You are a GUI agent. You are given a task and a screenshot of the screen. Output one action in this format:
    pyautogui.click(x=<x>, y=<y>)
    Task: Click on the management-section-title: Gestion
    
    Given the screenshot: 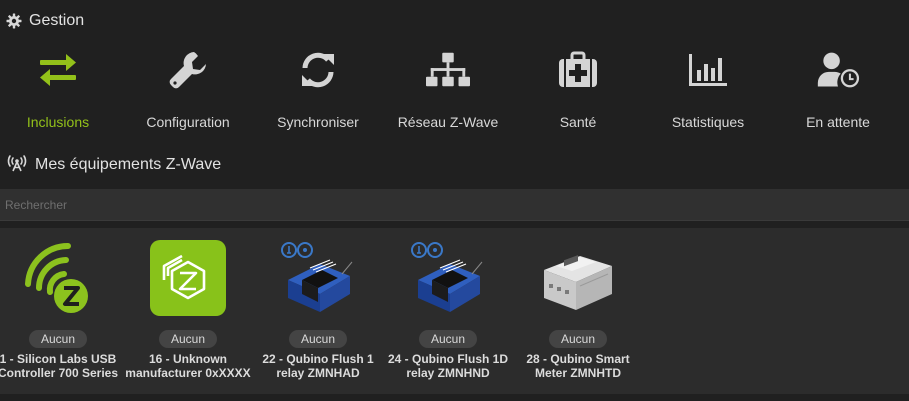 What is the action you would take?
    pyautogui.click(x=45, y=21)
    